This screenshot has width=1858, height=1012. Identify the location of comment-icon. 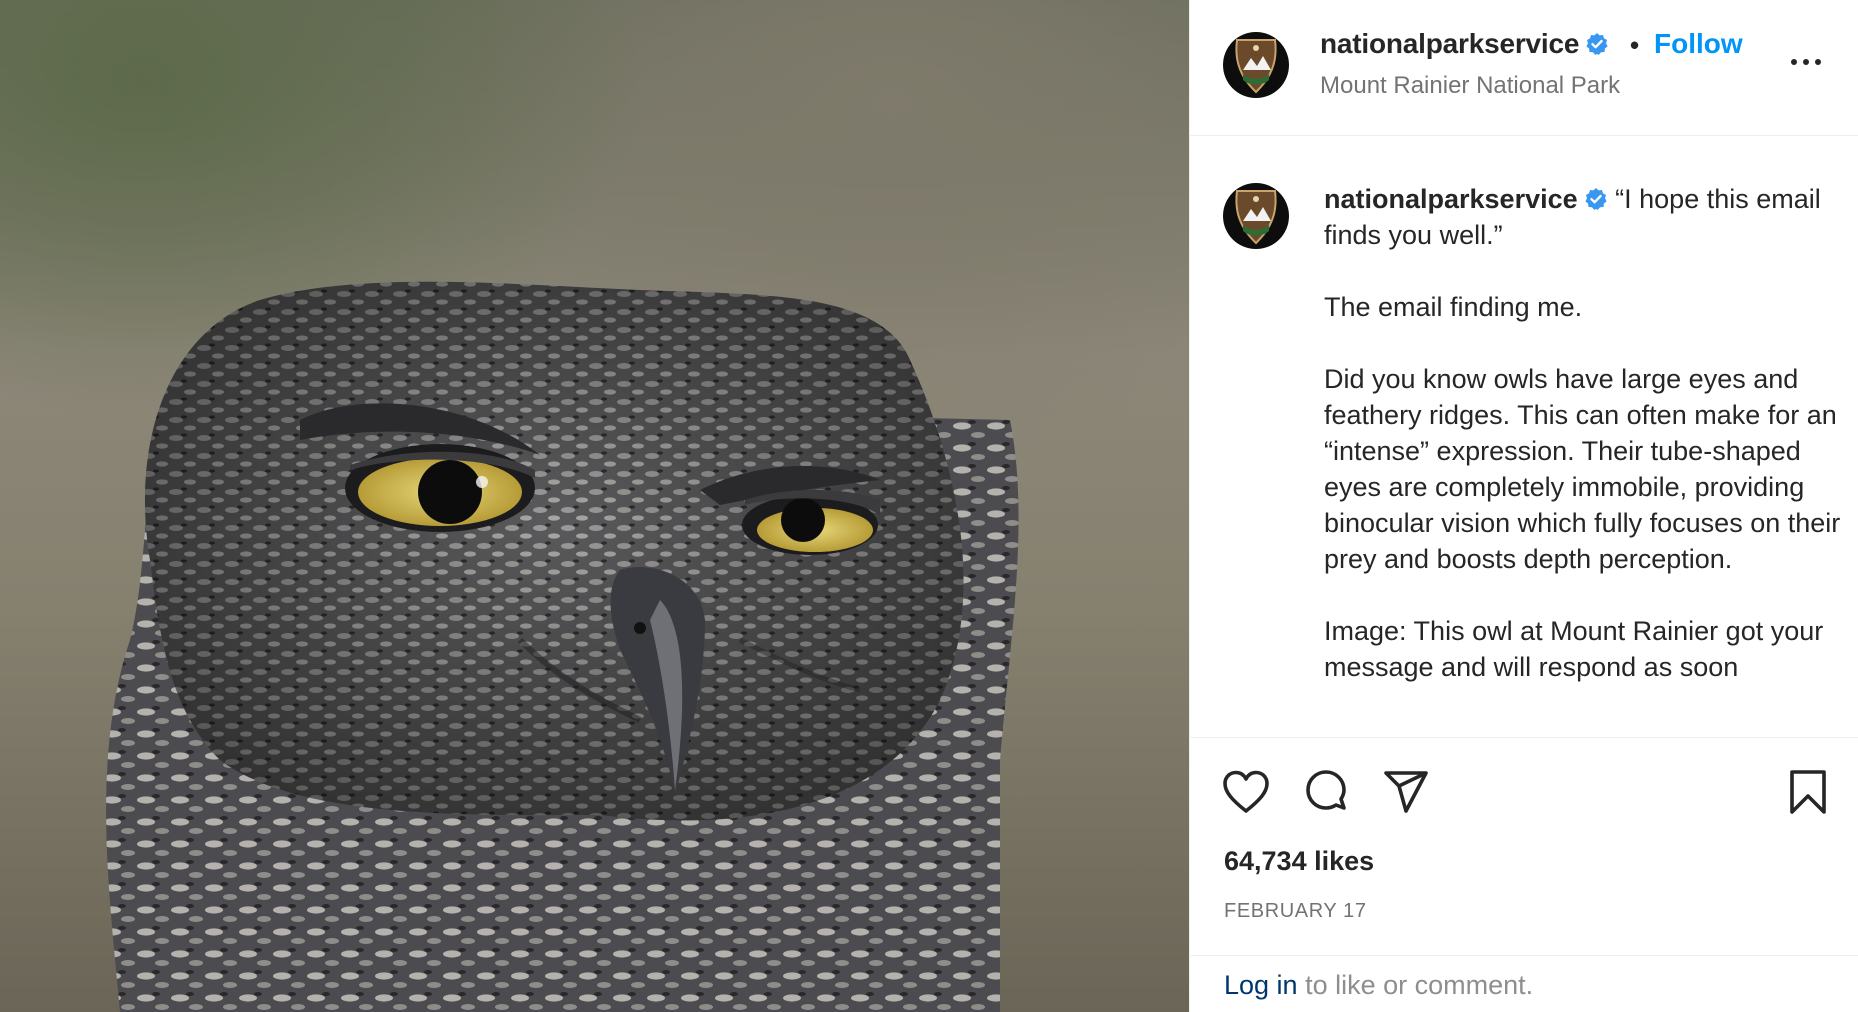
(1326, 792).